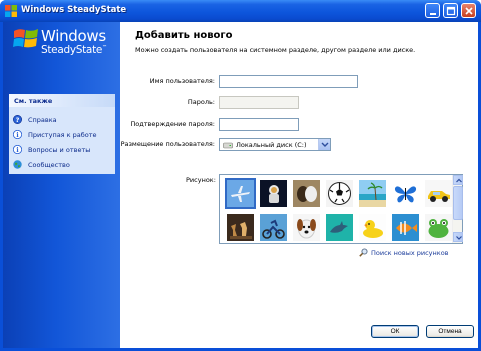 The height and width of the screenshot is (351, 481). Describe the element at coordinates (432, 10) in the screenshot. I see `minimize-button` at that location.